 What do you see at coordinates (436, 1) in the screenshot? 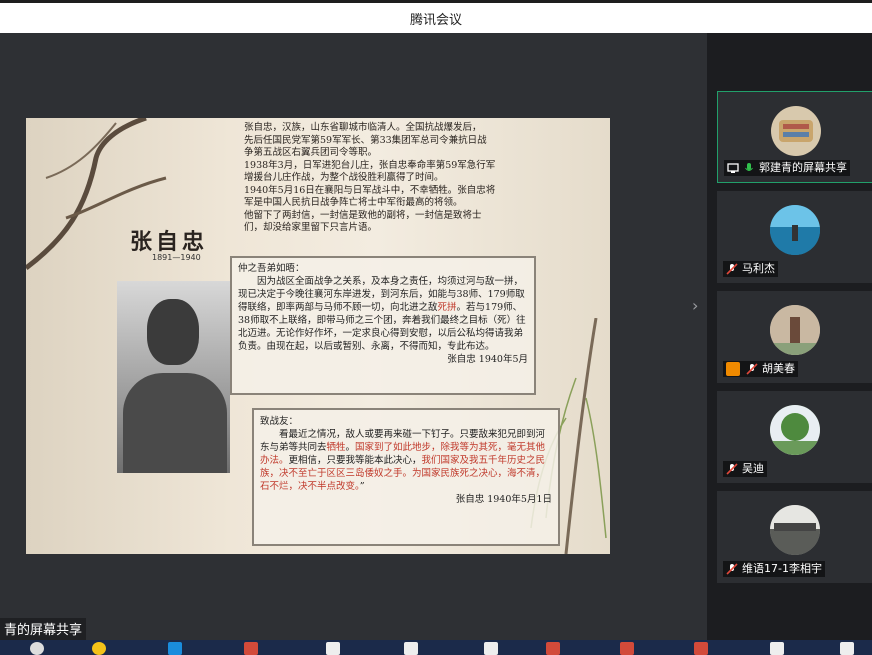
I see `top-strip` at bounding box center [436, 1].